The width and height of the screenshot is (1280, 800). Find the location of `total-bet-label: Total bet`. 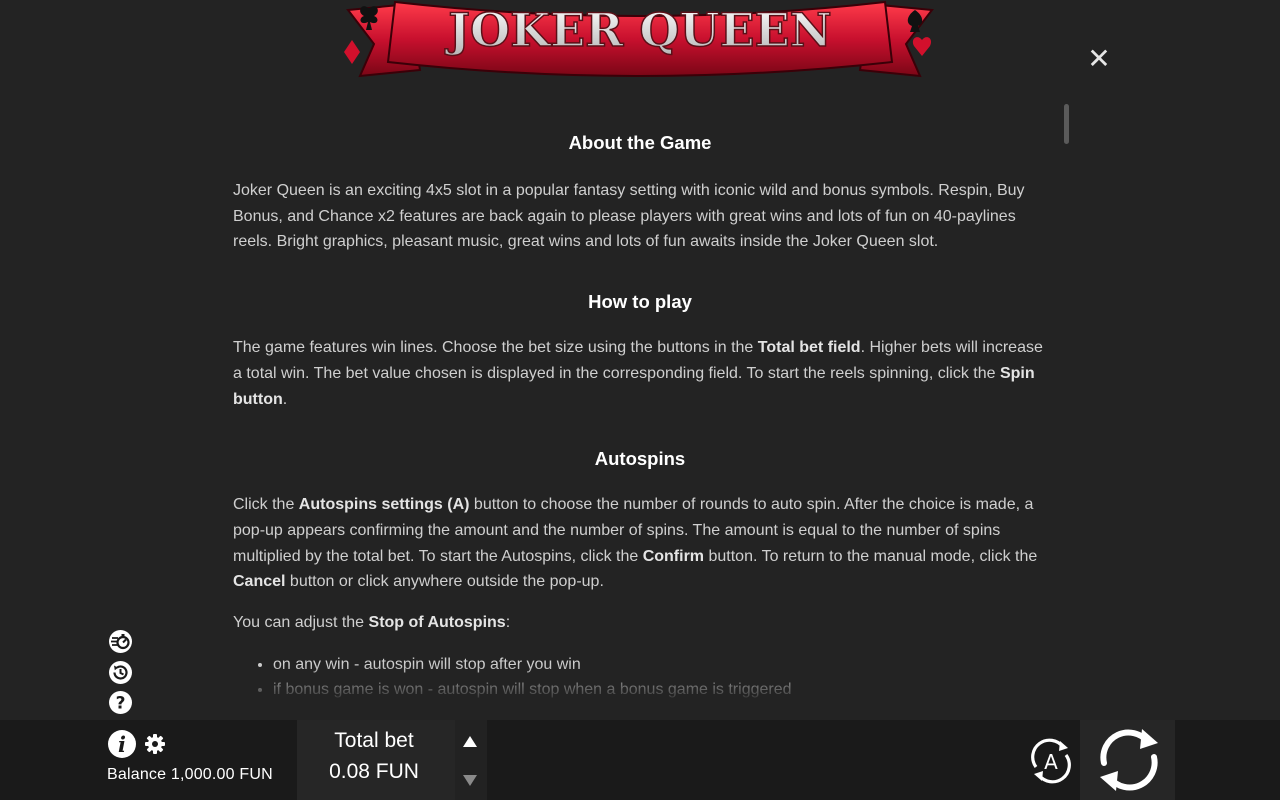

total-bet-label: Total bet is located at coordinates (374, 740).